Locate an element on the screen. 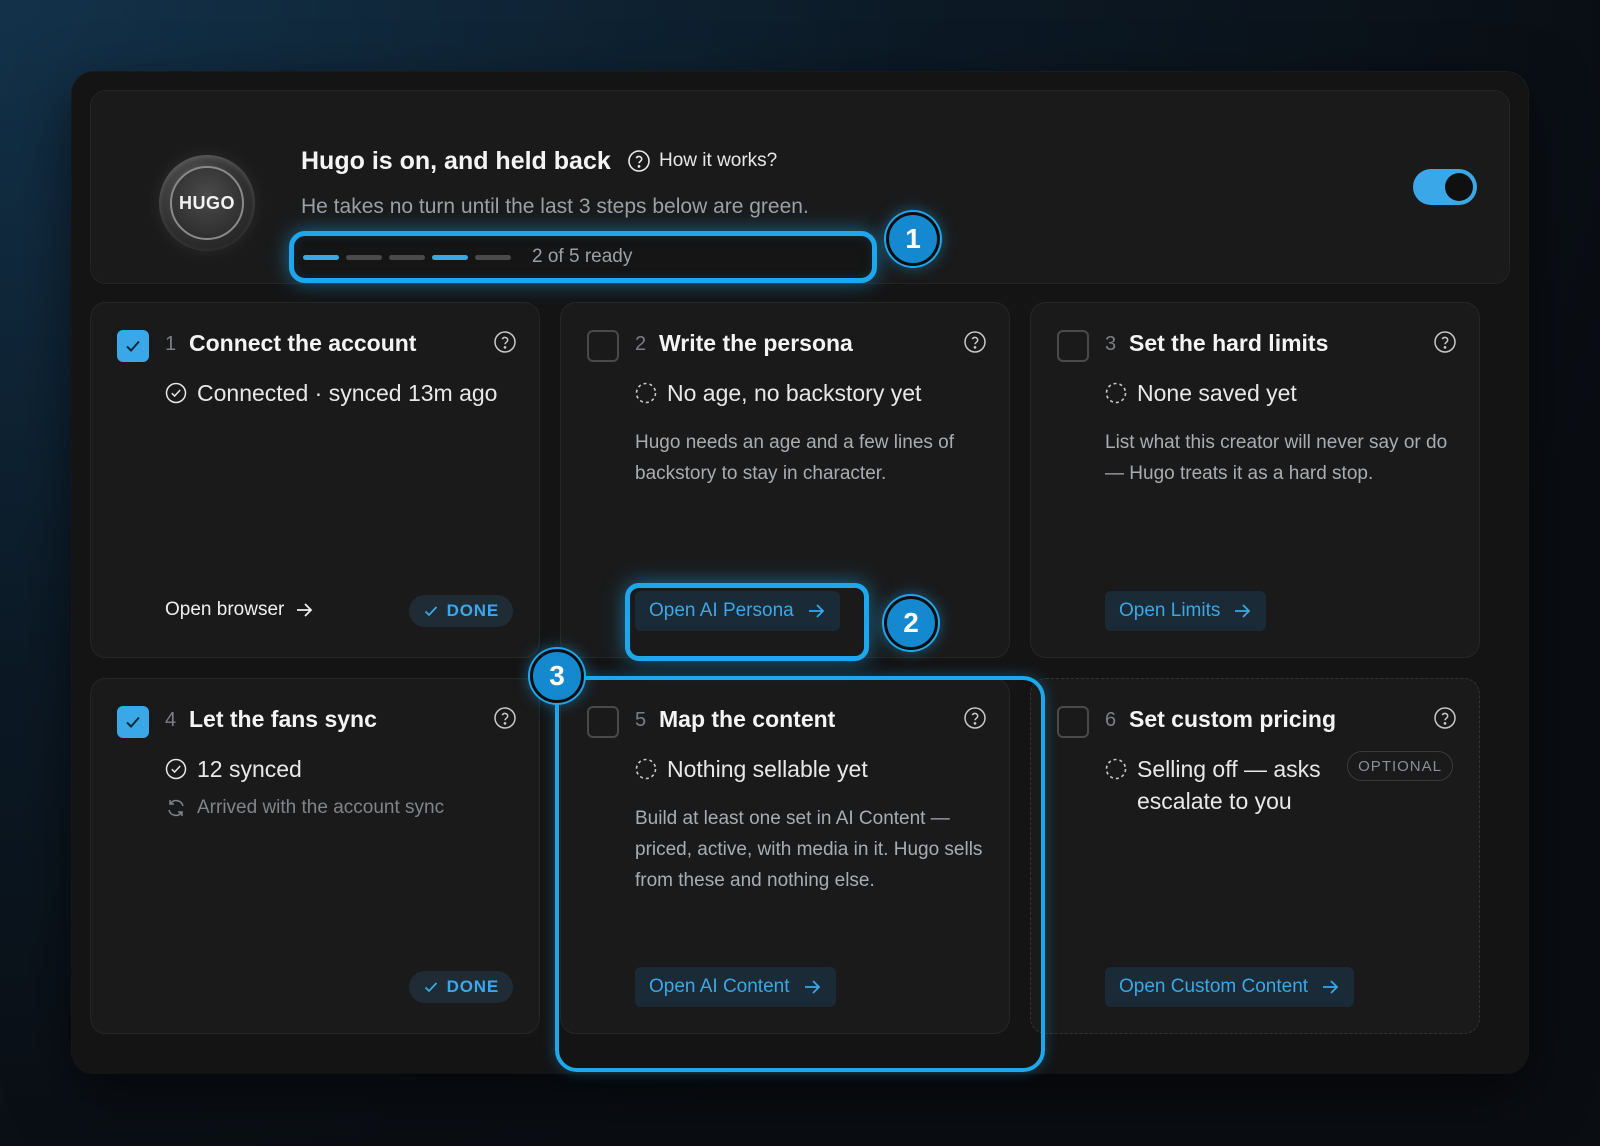  step-title: Set custom pricing is located at coordinates (1233, 719).